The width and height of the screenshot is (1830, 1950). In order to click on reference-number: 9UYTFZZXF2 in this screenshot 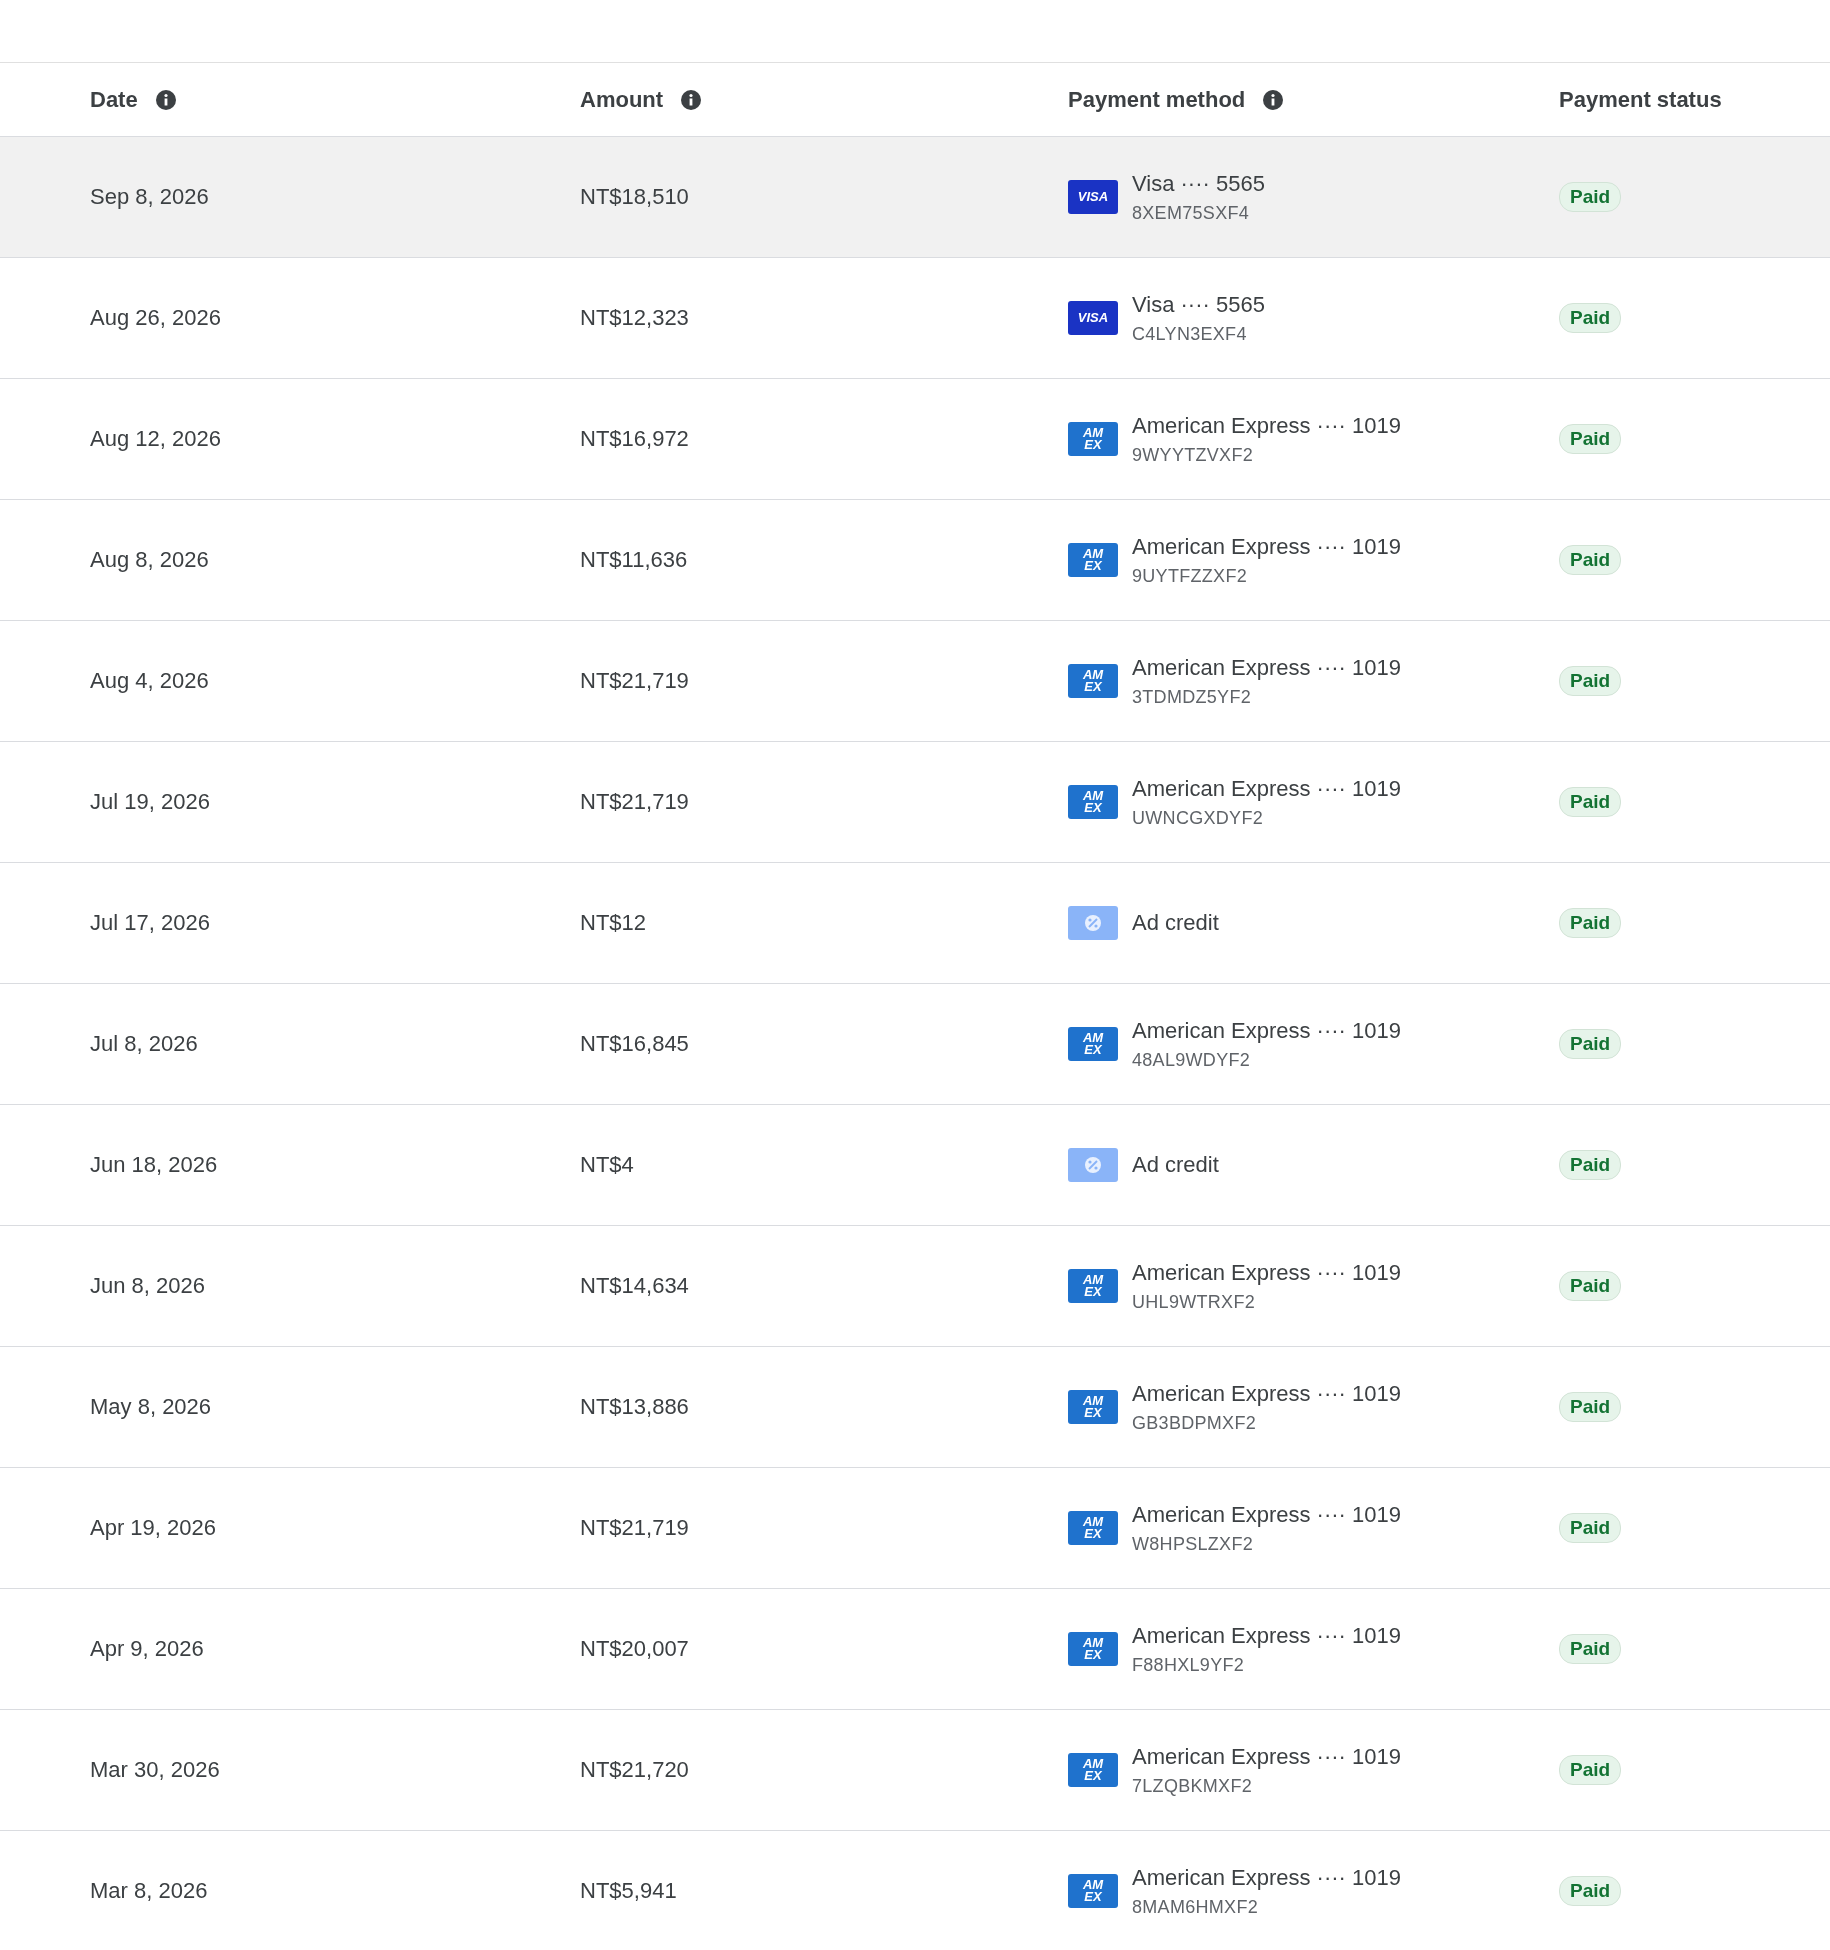, I will do `click(1190, 576)`.